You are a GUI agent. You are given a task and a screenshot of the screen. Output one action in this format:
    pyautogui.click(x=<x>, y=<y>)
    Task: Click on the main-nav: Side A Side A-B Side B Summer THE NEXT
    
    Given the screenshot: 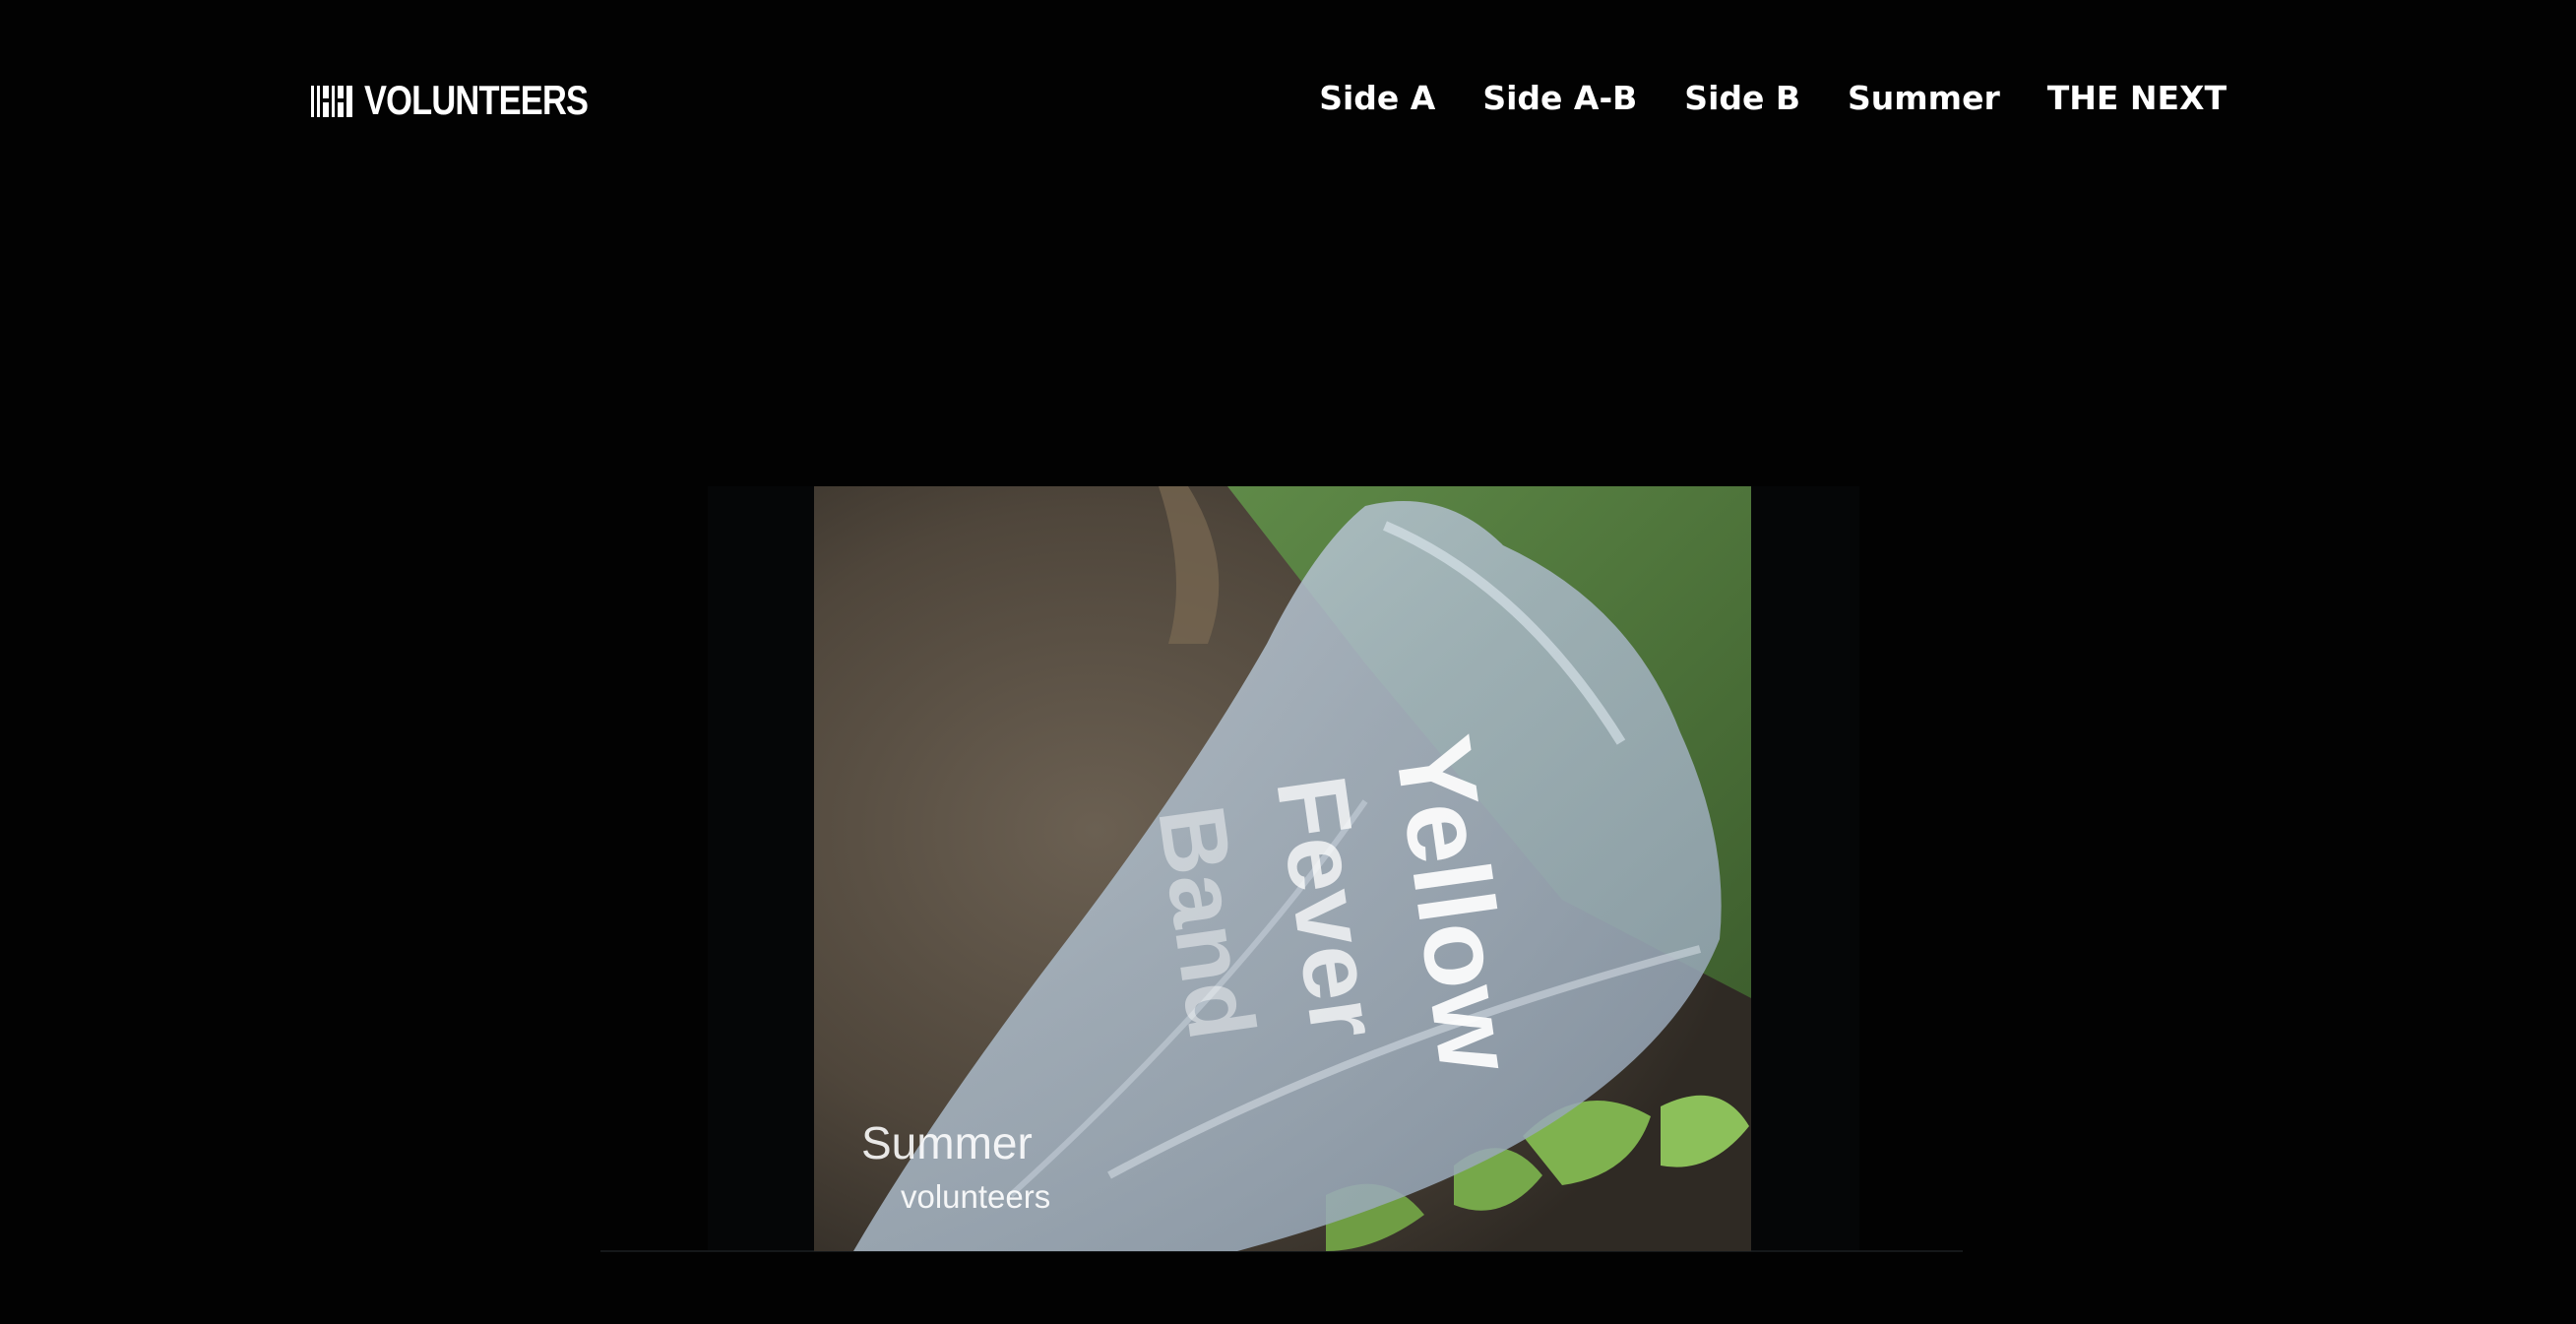 What is the action you would take?
    pyautogui.click(x=1773, y=99)
    